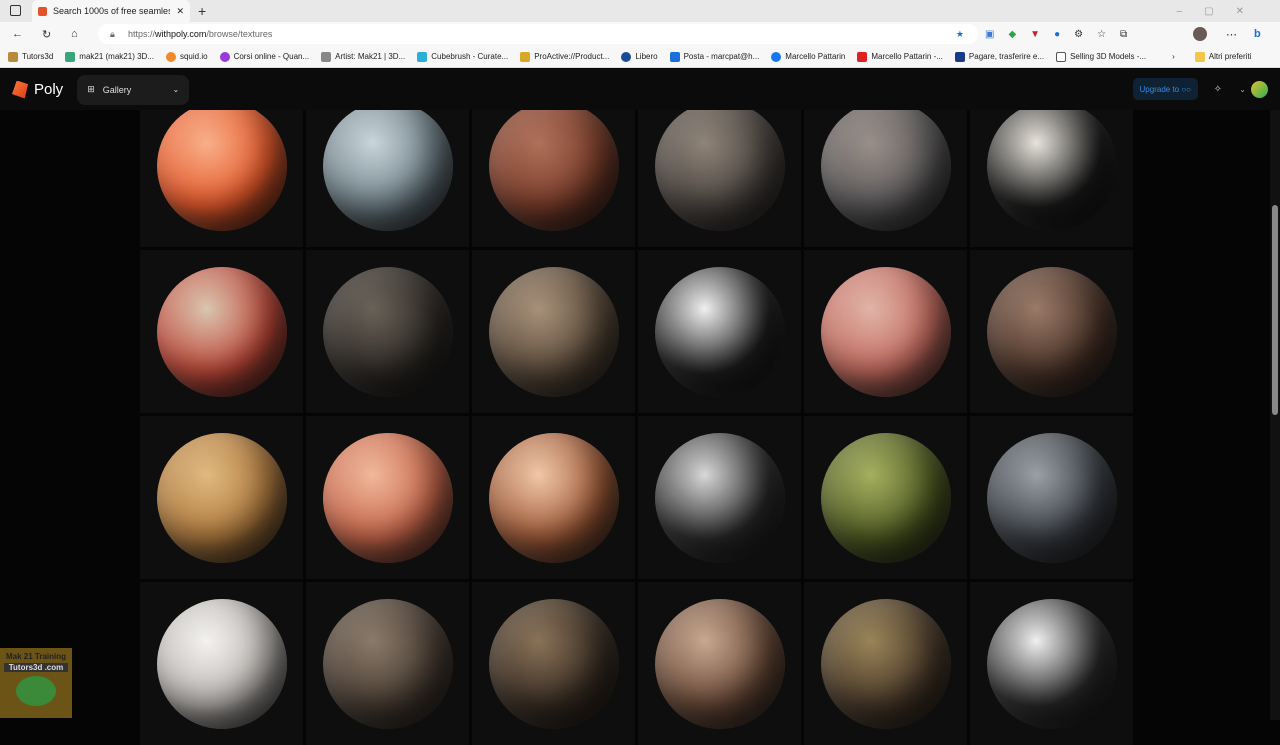 Image resolution: width=1280 pixels, height=745 pixels. I want to click on texture-sphere-terracotta-tiles, so click(387, 497).